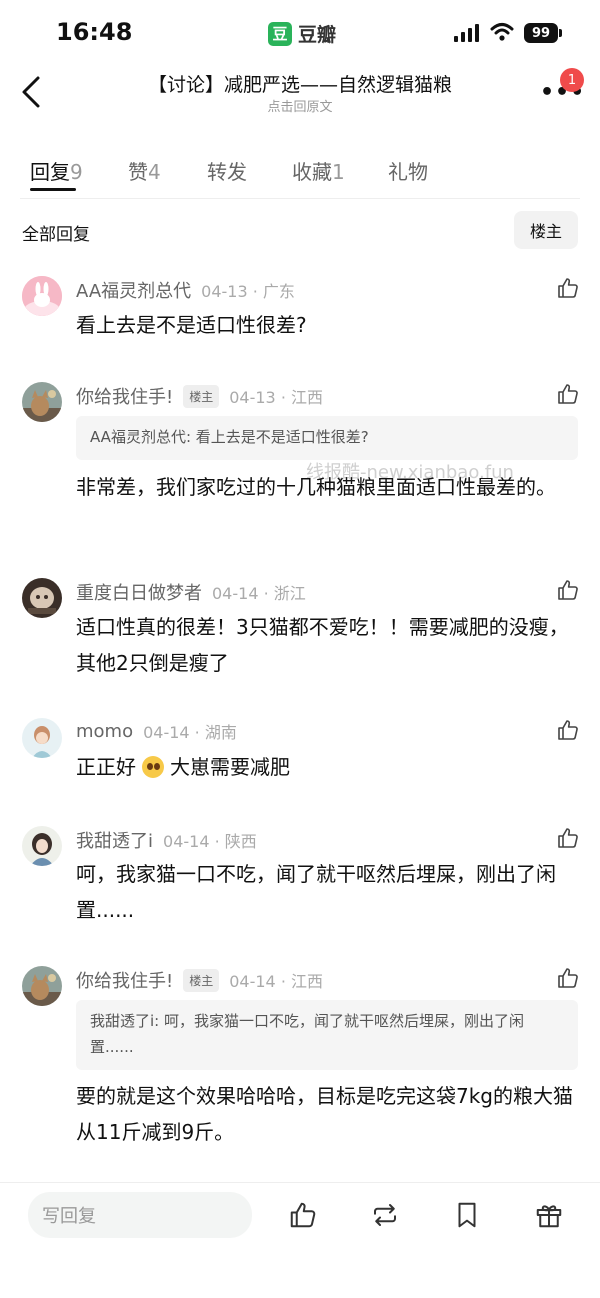 The width and height of the screenshot is (600, 1298). What do you see at coordinates (248, 291) in the screenshot?
I see `comment-date: 04-13 · 广东` at bounding box center [248, 291].